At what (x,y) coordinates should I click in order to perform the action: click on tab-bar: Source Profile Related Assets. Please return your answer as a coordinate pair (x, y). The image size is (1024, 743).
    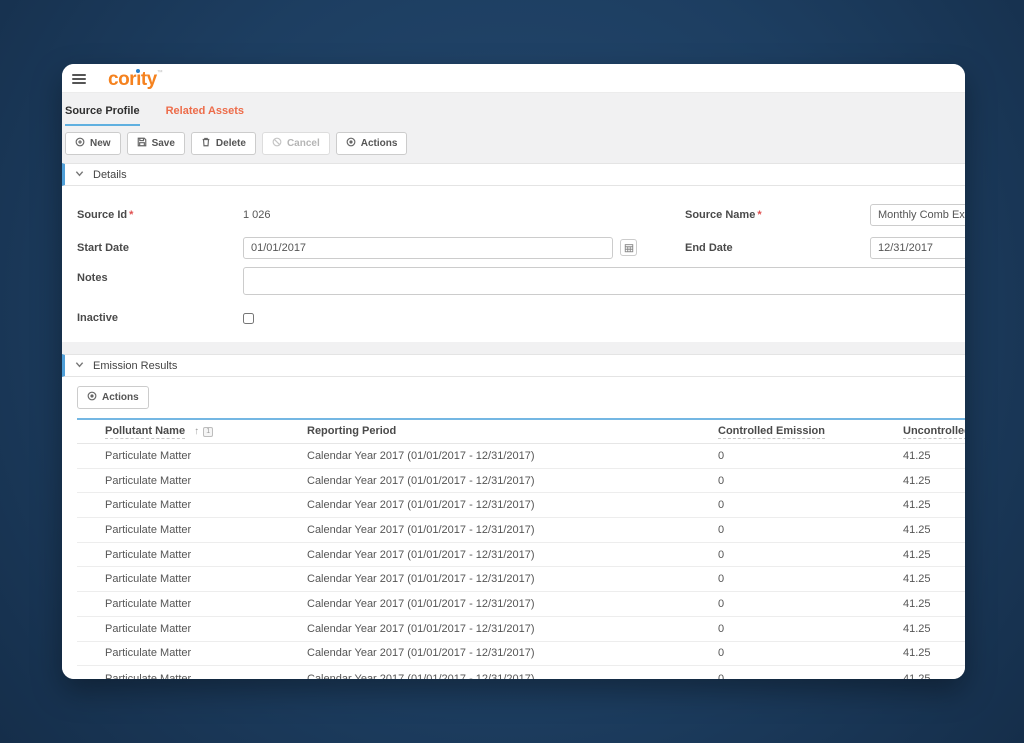
    Looking at the image, I should click on (513, 109).